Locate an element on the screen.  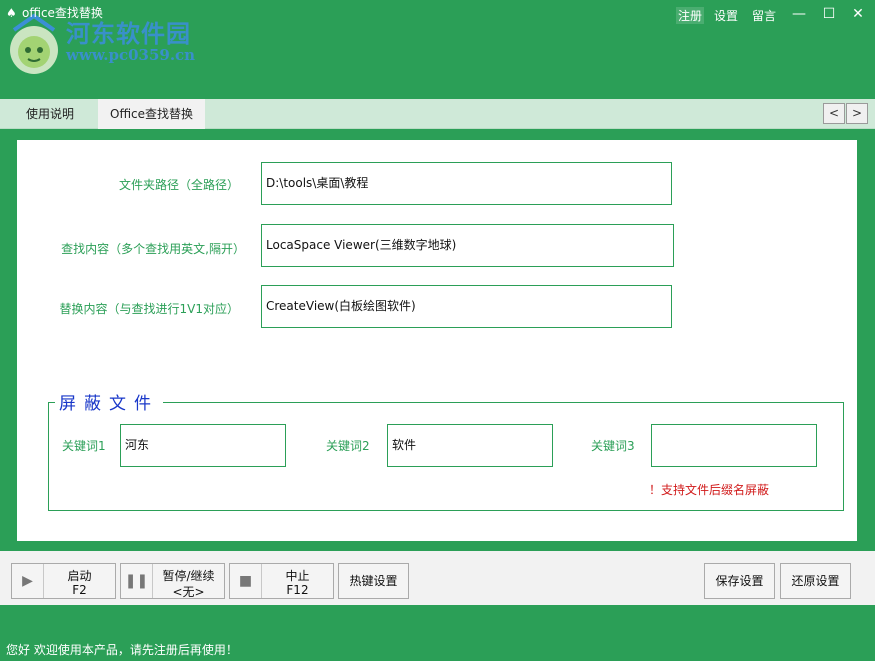
watermark-logo-icon is located at coordinates (34, 43).